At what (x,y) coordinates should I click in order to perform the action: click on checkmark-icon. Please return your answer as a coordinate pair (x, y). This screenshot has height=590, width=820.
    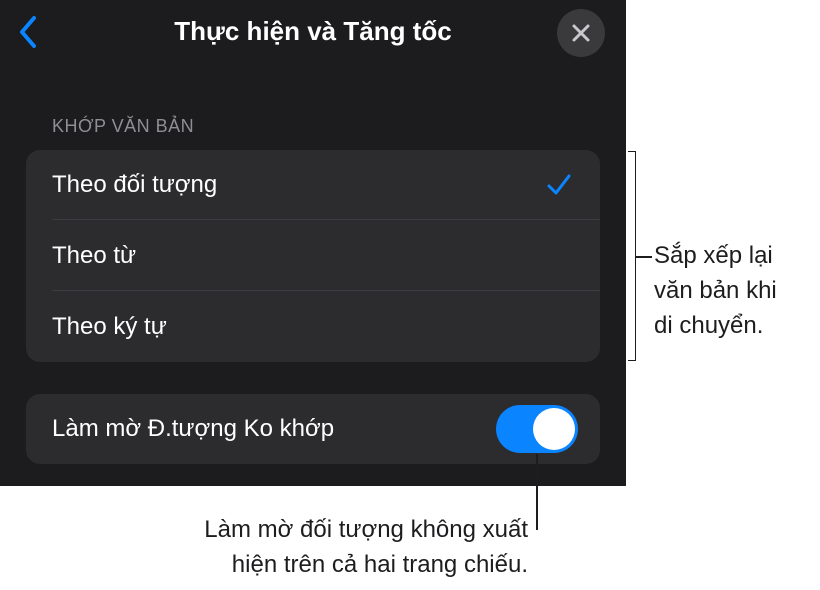
    Looking at the image, I should click on (559, 184).